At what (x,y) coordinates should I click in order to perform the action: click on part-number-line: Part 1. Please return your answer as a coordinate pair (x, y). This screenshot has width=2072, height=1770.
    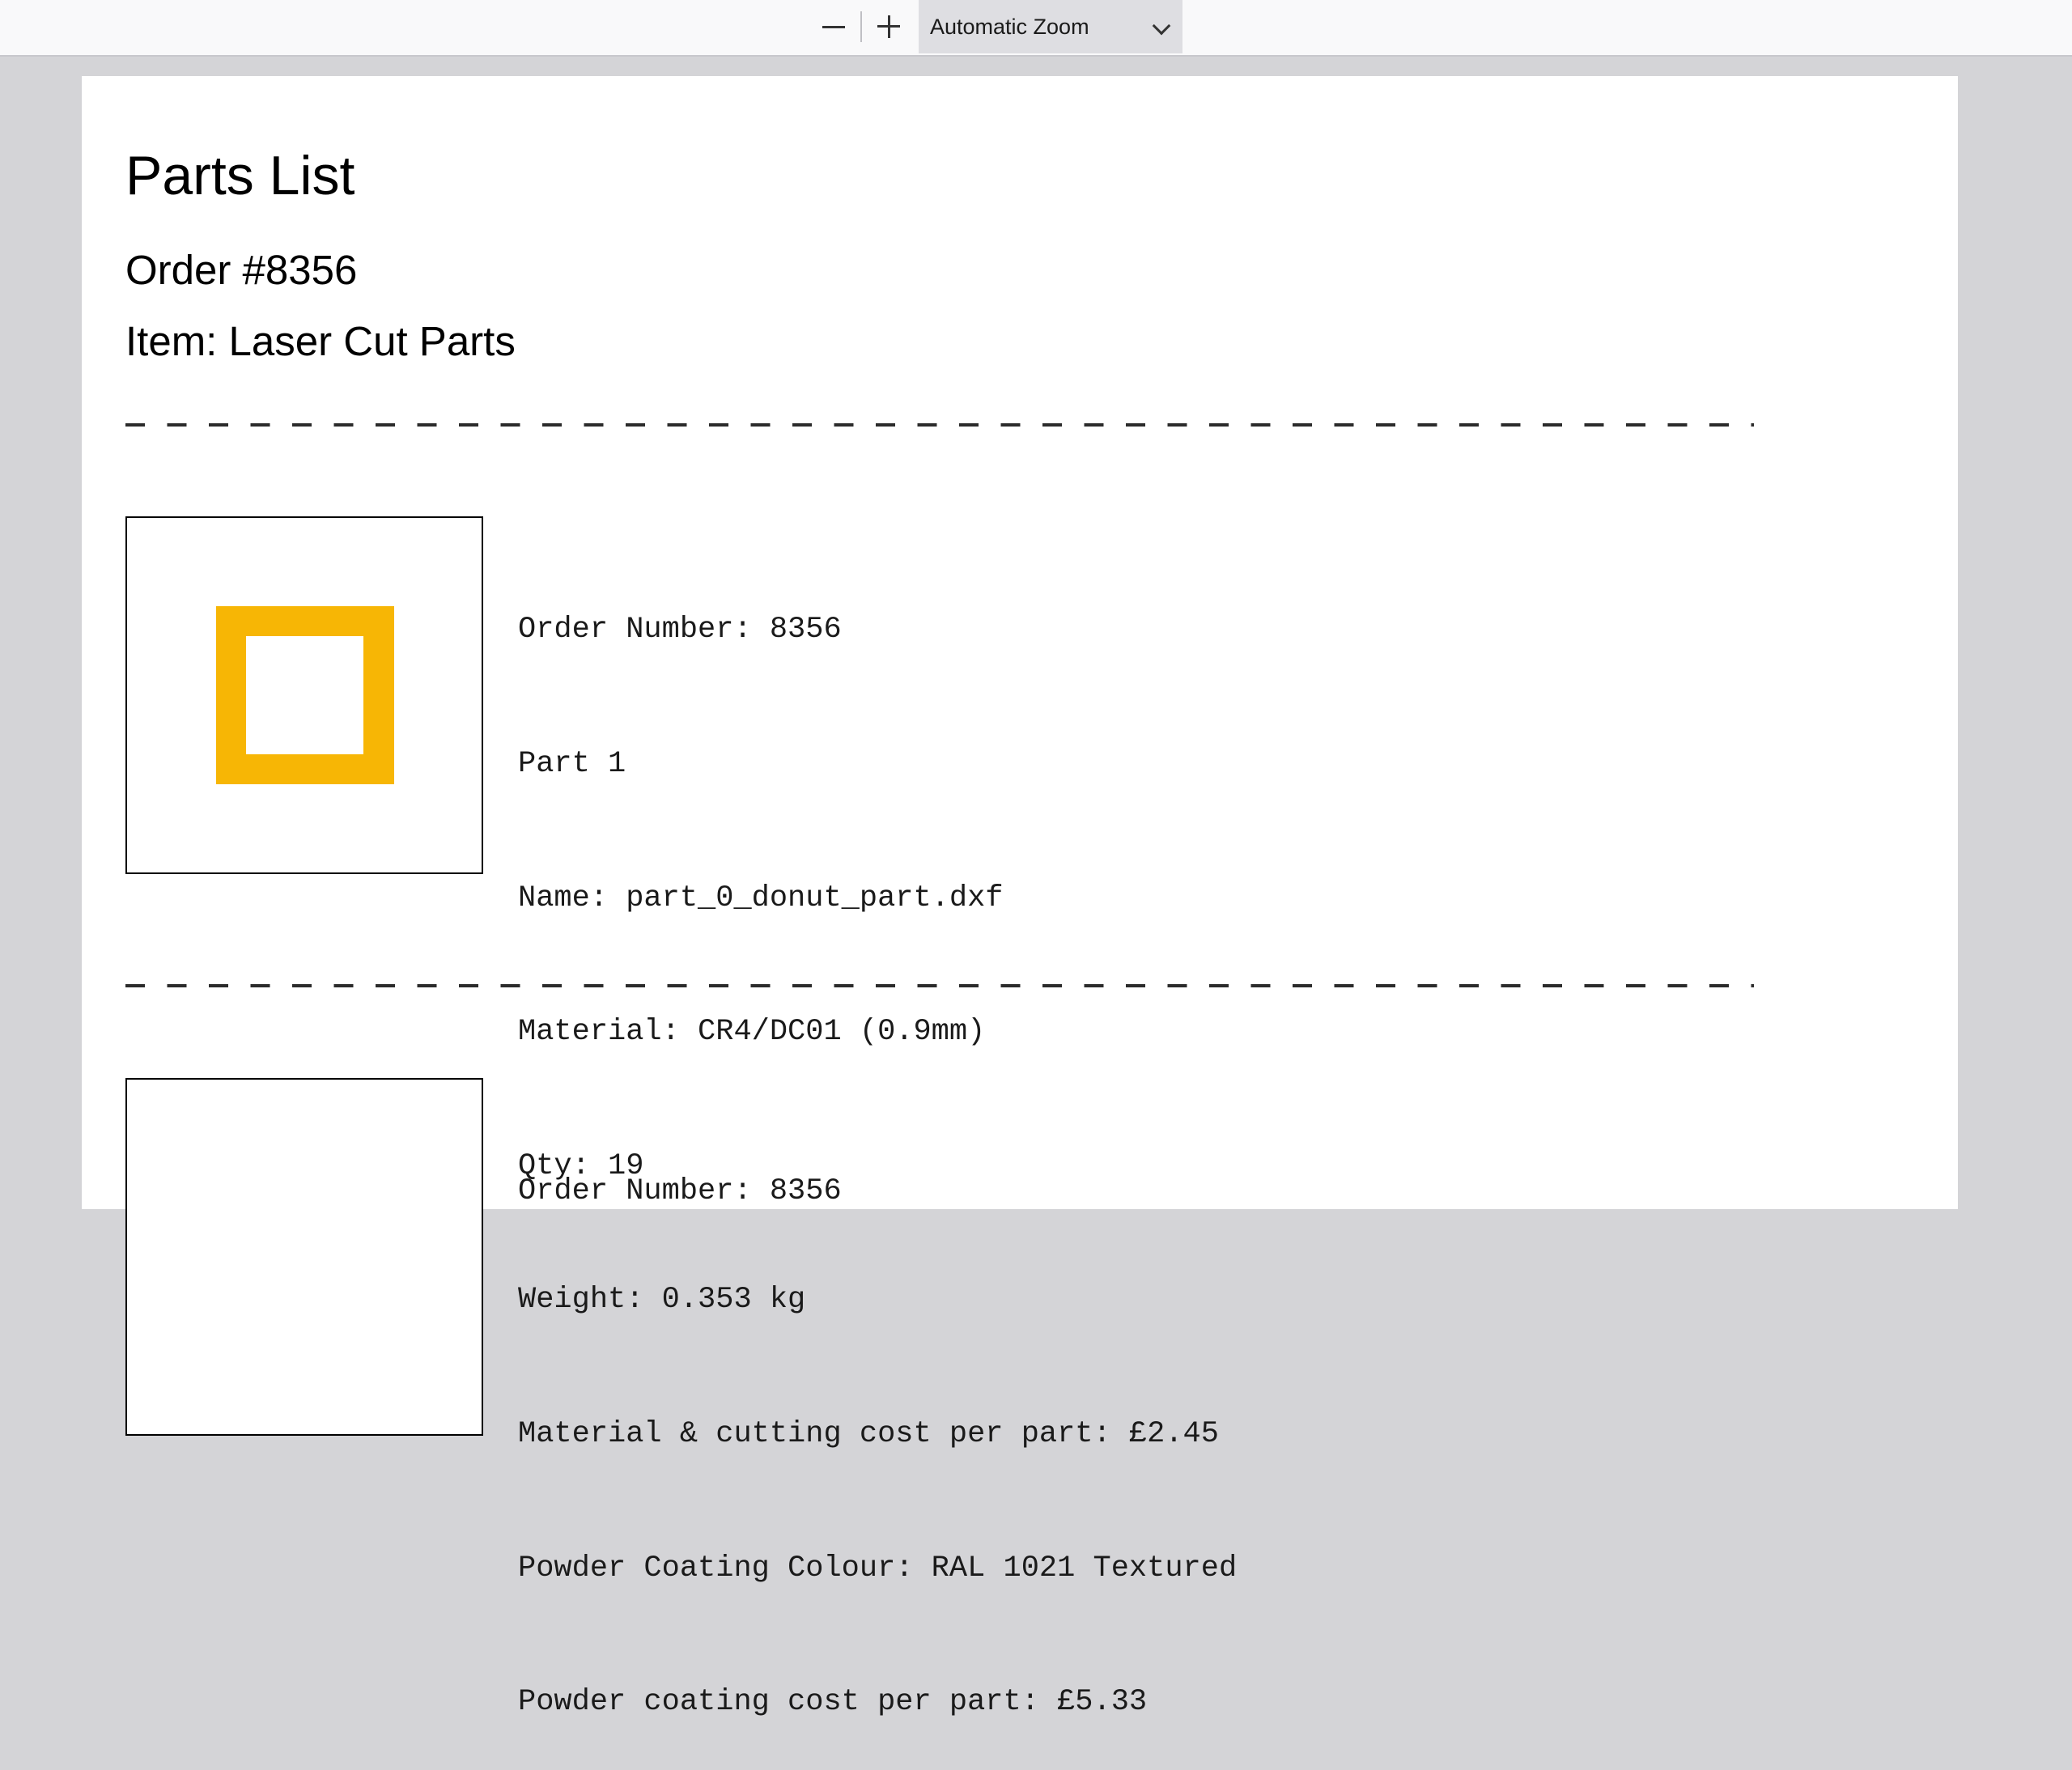
    Looking at the image, I should click on (572, 764).